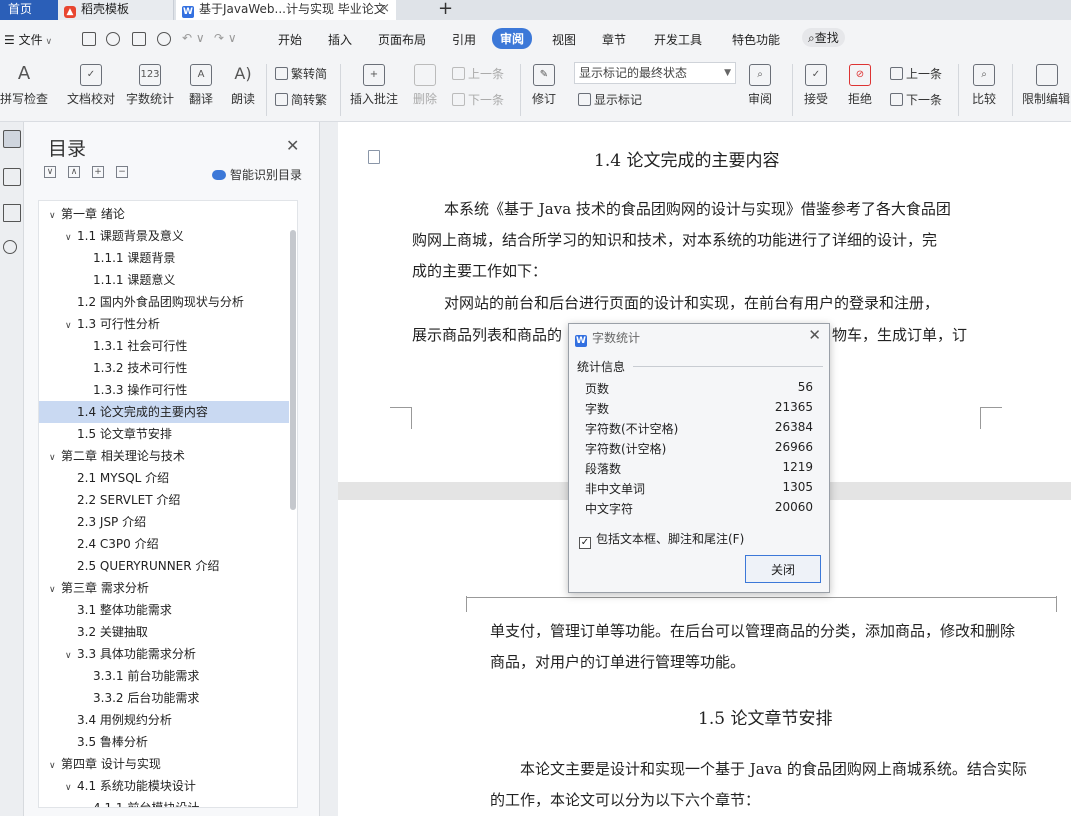  I want to click on tab-start: 开始, so click(290, 39).